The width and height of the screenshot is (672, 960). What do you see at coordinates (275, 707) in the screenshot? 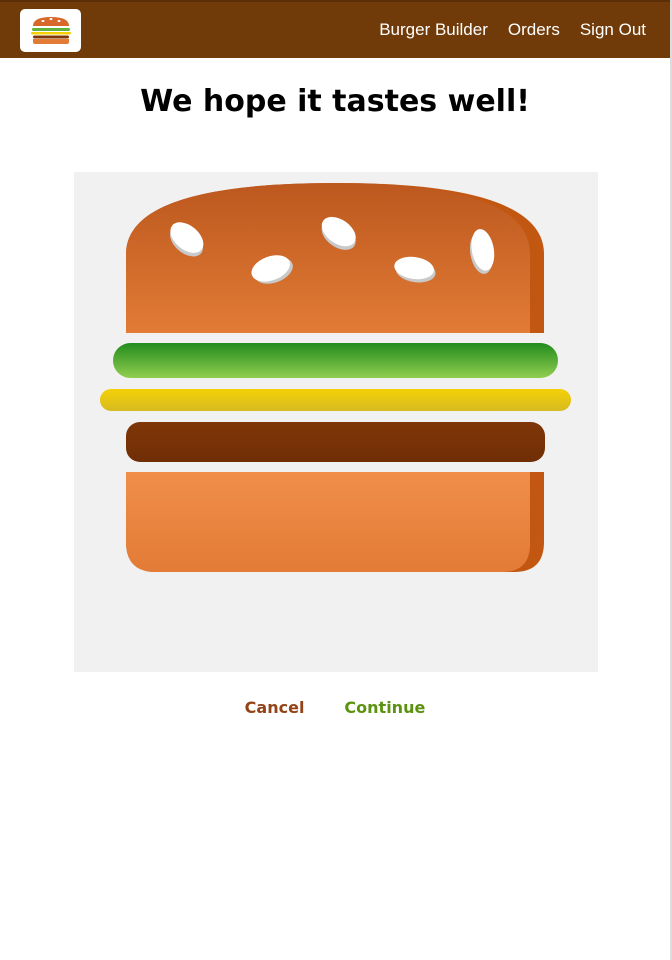
I see `cancel-button: Cancel` at bounding box center [275, 707].